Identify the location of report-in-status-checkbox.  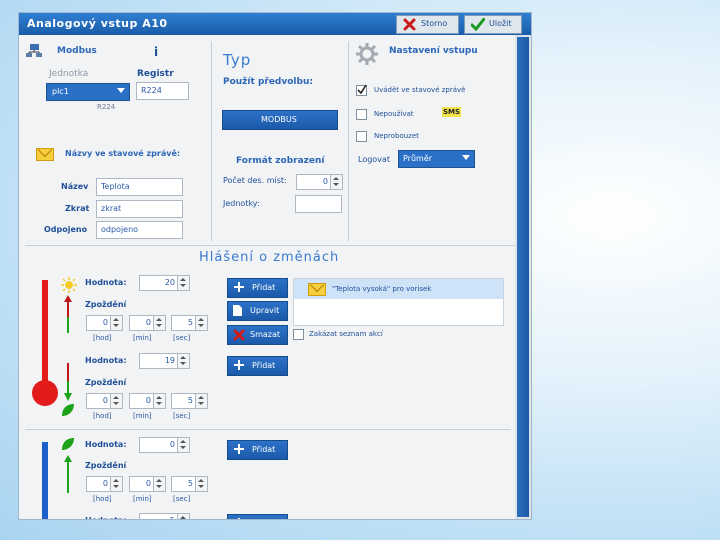
(361, 90).